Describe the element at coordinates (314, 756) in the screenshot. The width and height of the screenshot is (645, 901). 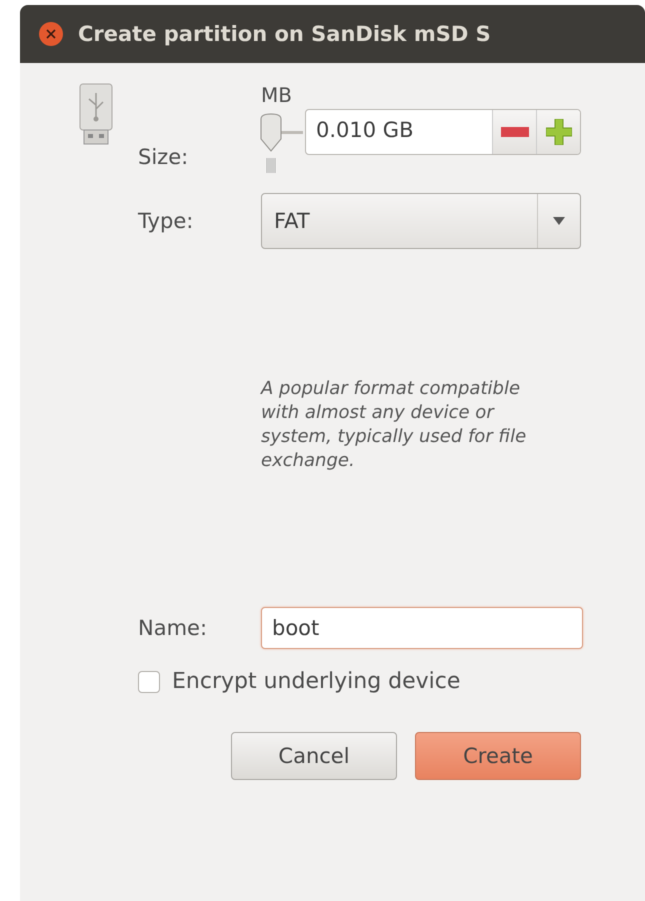
I see `cancel-button: Cancel` at that location.